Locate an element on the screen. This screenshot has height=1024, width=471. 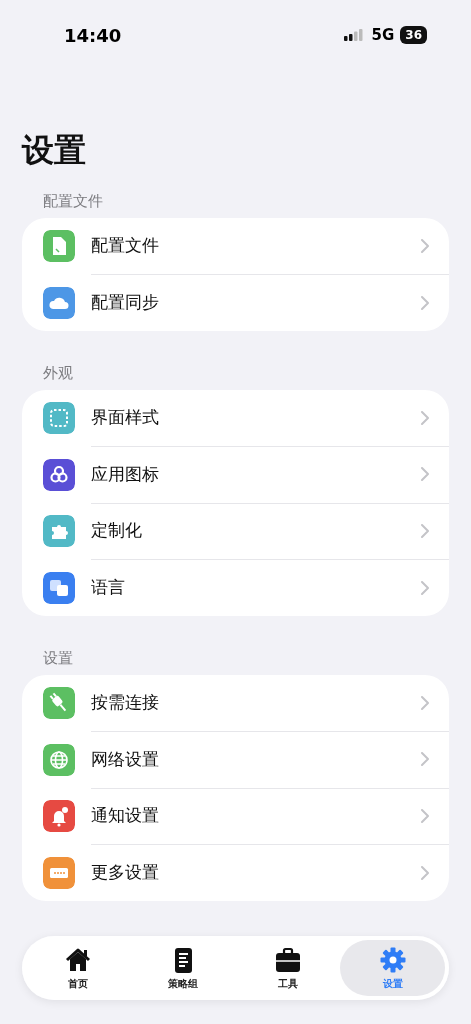
row-label: 通知设置 is located at coordinates (125, 816).